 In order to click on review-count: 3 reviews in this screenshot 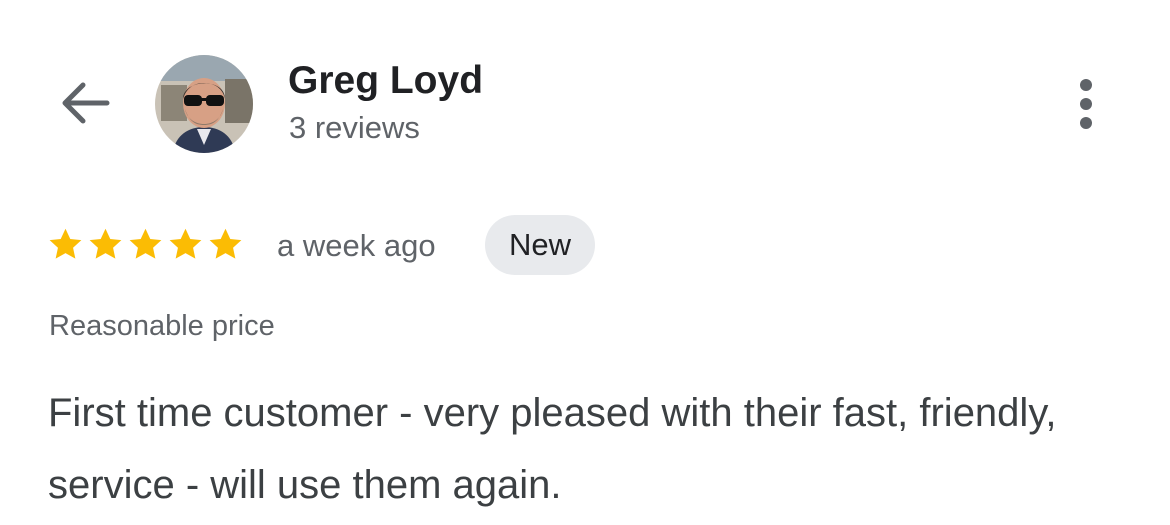, I will do `click(354, 128)`.